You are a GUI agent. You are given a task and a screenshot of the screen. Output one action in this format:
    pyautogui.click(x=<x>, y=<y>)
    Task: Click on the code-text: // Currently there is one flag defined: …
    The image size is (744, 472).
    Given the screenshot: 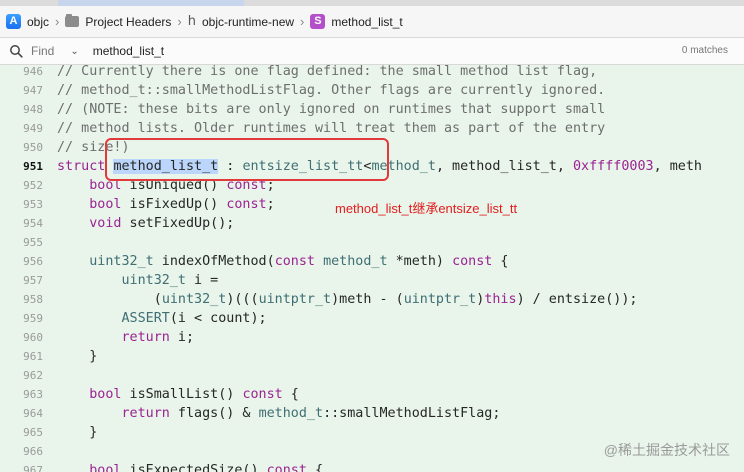 What is the action you would take?
    pyautogui.click(x=327, y=73)
    